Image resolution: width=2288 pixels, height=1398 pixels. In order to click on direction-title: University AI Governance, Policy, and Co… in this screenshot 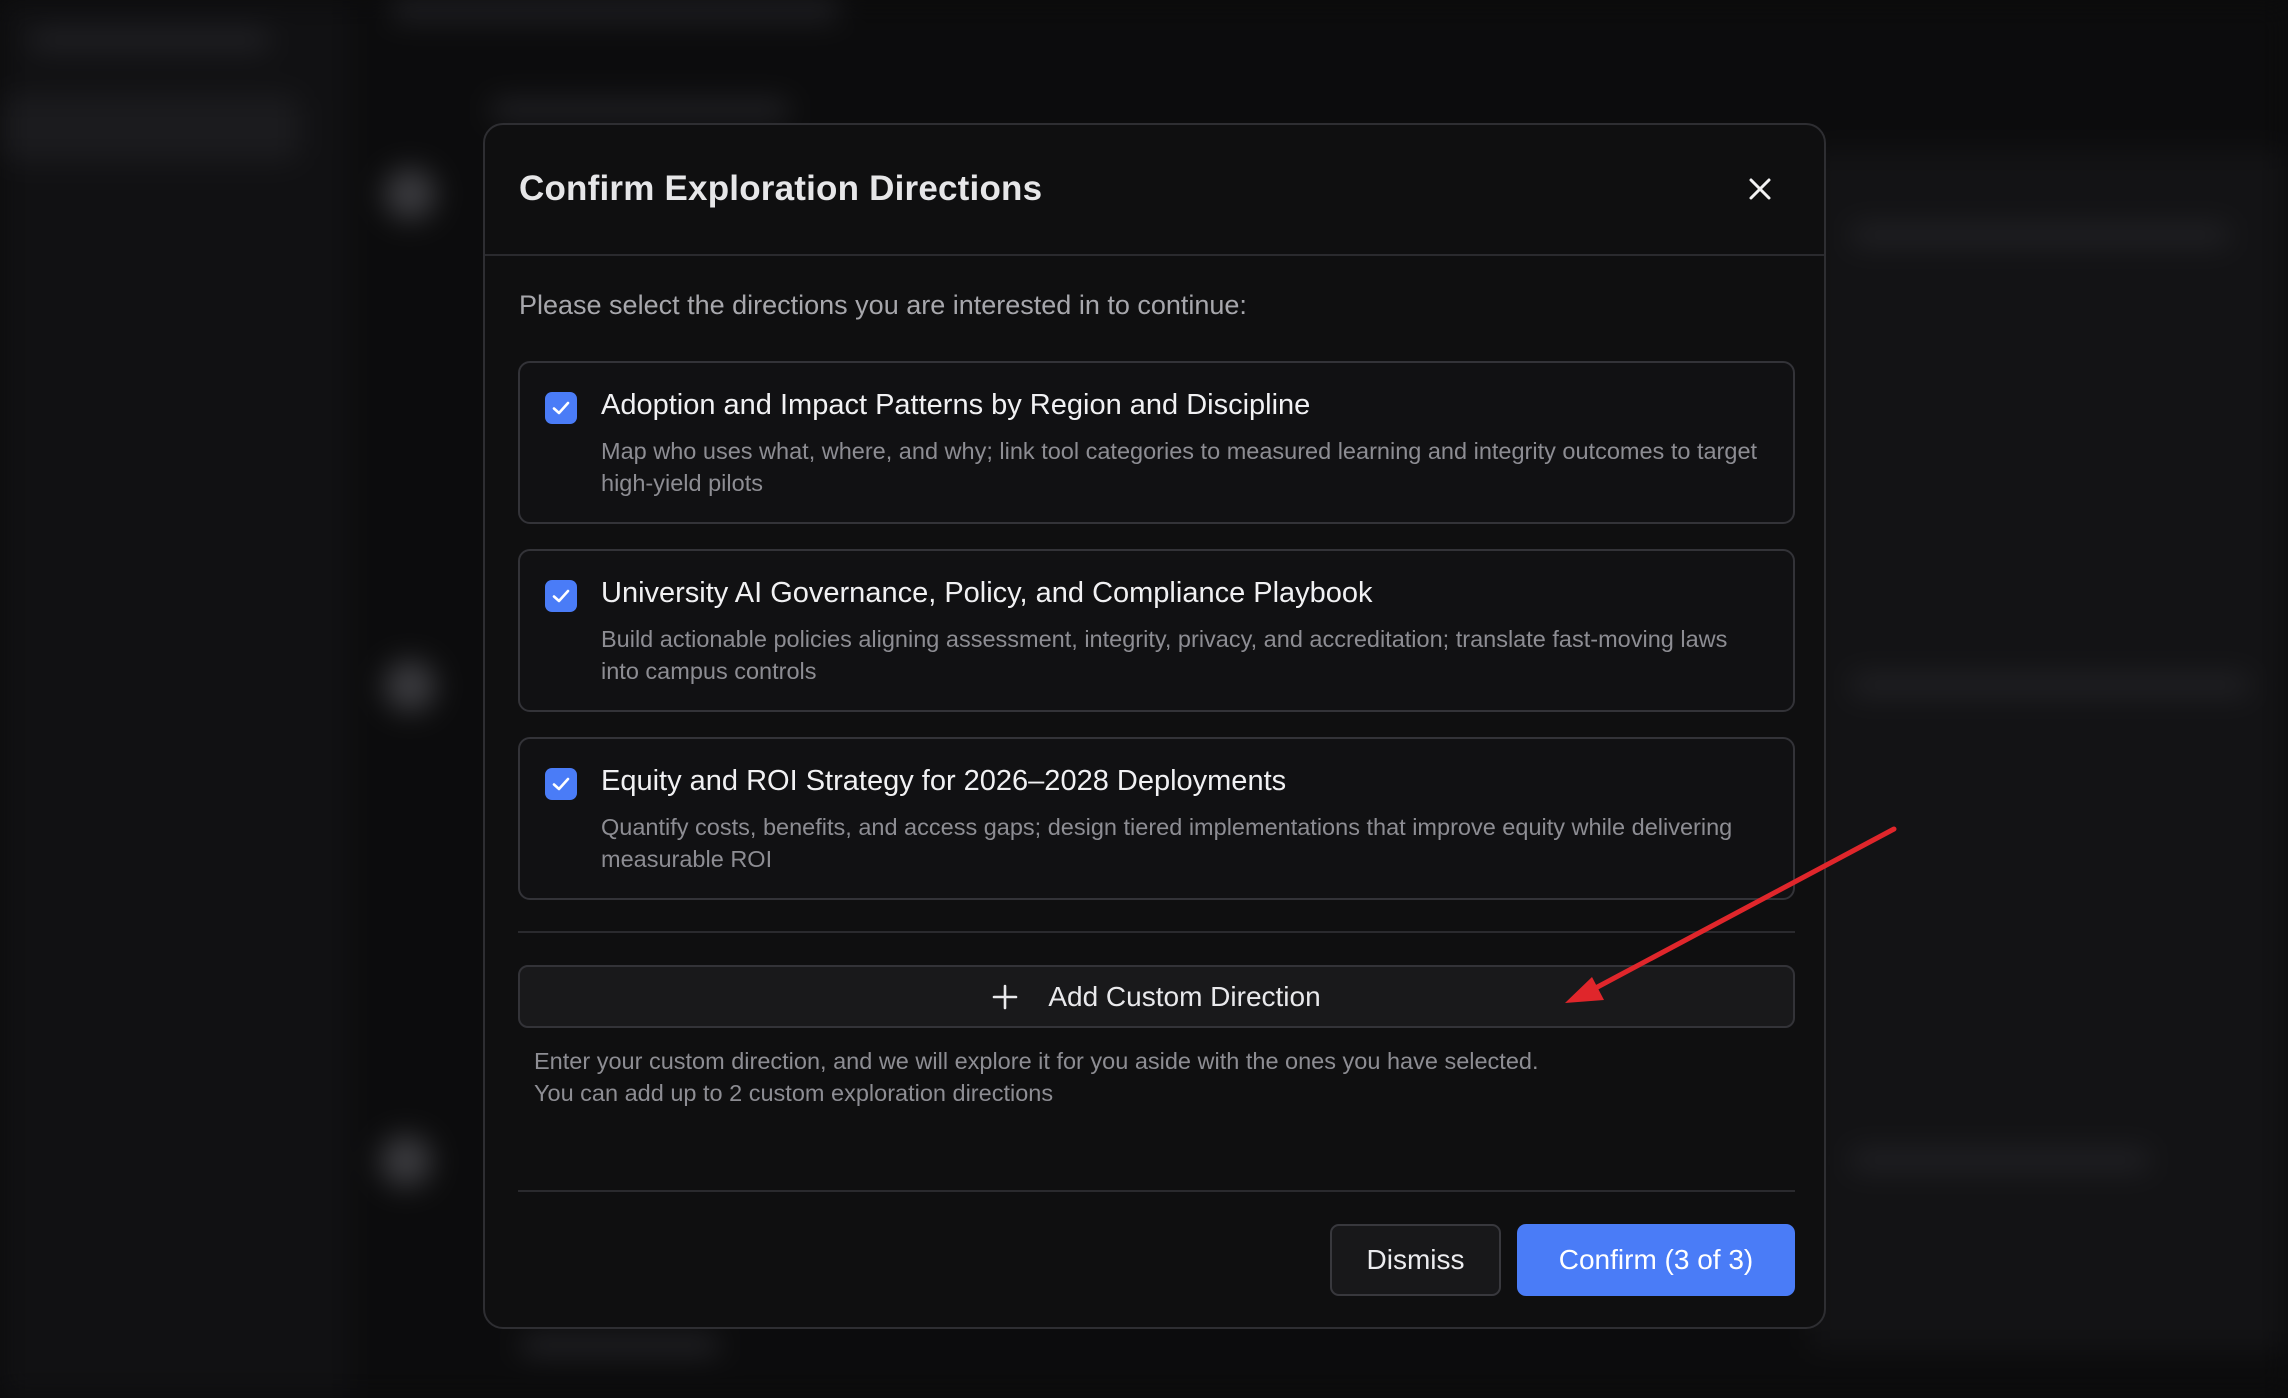, I will do `click(987, 593)`.